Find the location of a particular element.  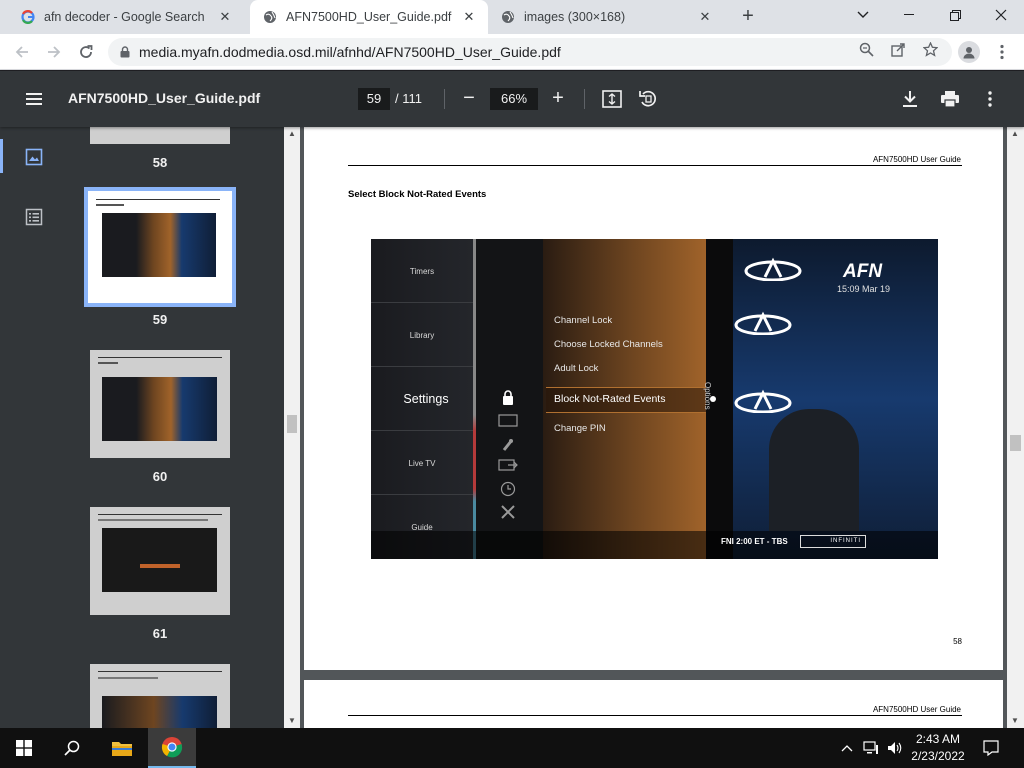

tab-google-search: afn decoder - Google Search ✕ is located at coordinates (126, 17).